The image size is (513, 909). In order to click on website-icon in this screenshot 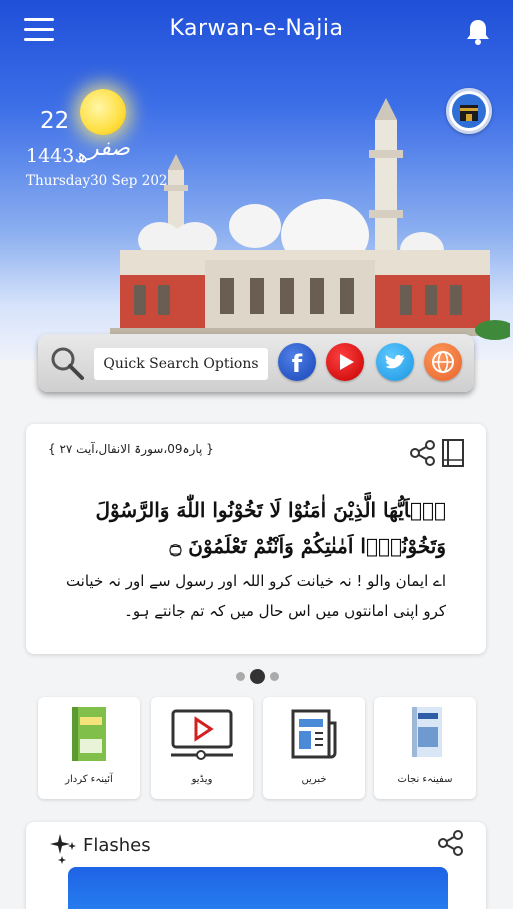, I will do `click(443, 362)`.